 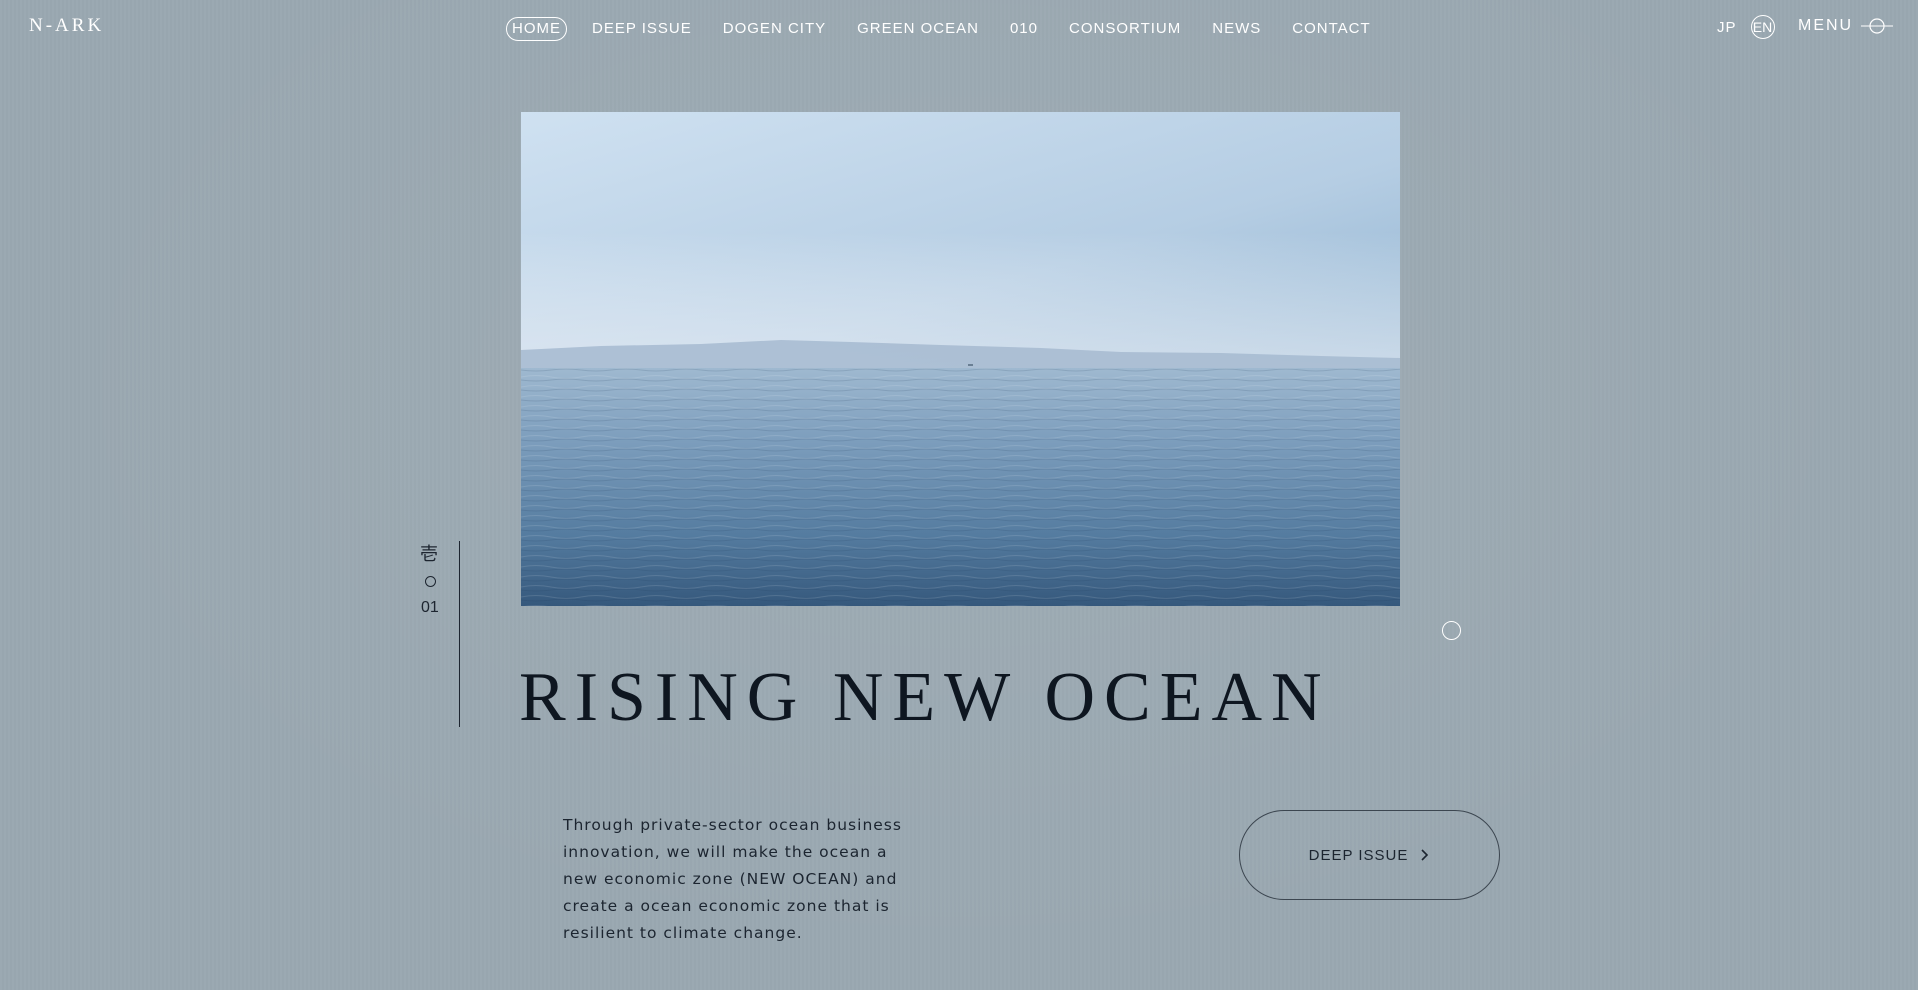 I want to click on nav-item-green-ocean: GREEN OCEAN, so click(x=918, y=29).